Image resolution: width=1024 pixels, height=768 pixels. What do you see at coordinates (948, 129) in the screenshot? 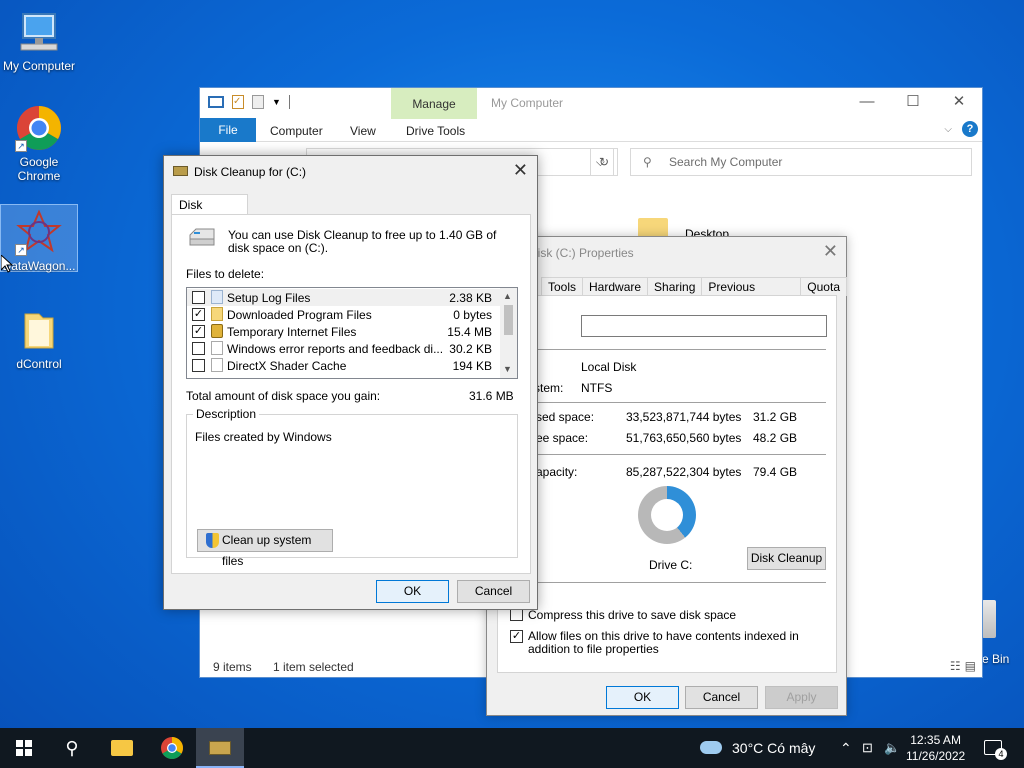
I see `chevron-down-icon: ⌵` at bounding box center [948, 129].